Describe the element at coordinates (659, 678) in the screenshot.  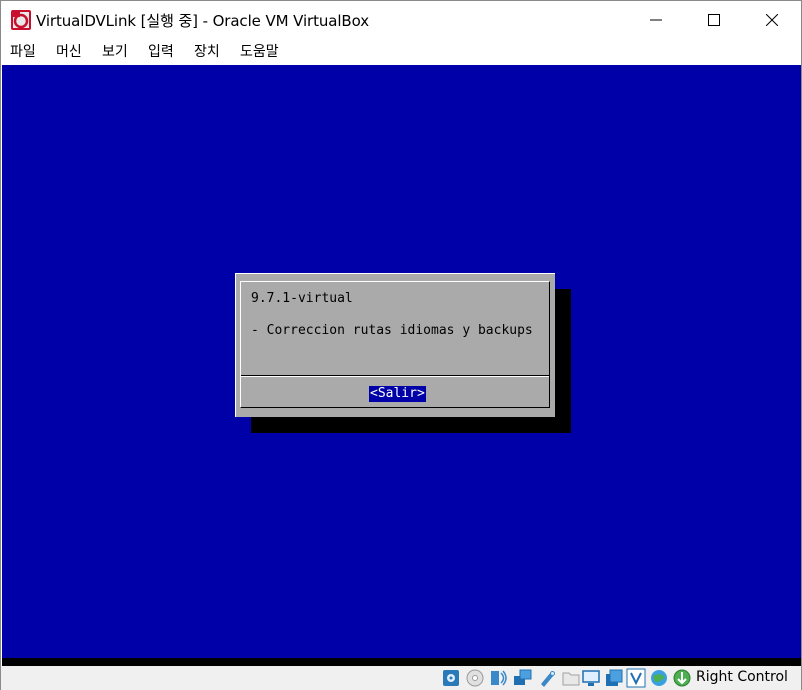
I see `cpu-icon` at that location.